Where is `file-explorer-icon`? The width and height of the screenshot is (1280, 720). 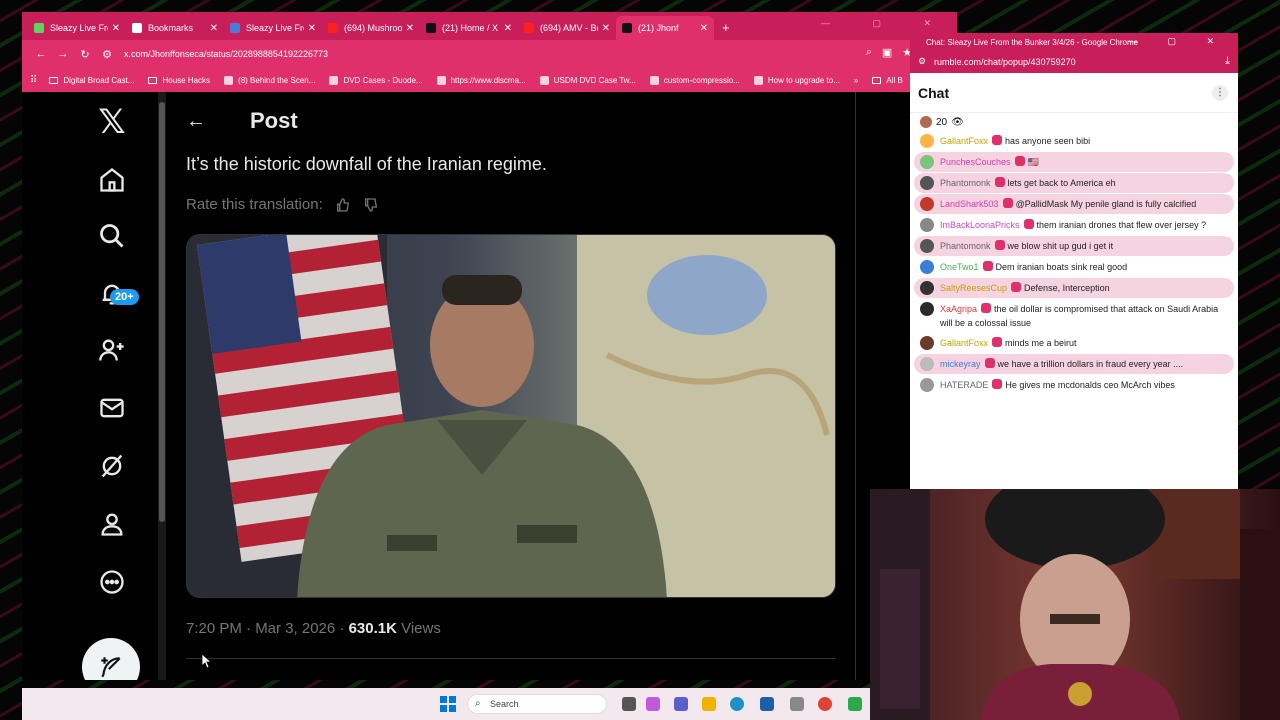 file-explorer-icon is located at coordinates (709, 704).